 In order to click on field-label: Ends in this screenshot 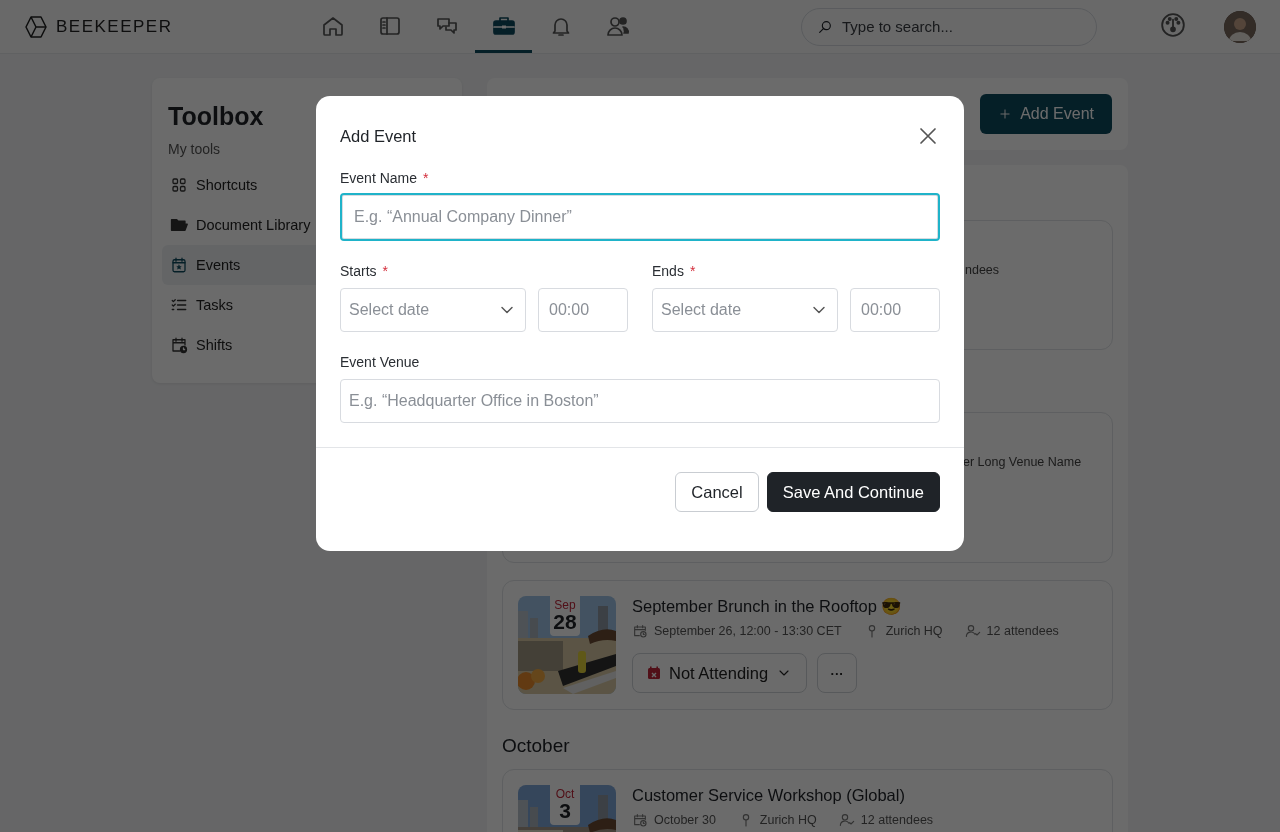, I will do `click(668, 271)`.